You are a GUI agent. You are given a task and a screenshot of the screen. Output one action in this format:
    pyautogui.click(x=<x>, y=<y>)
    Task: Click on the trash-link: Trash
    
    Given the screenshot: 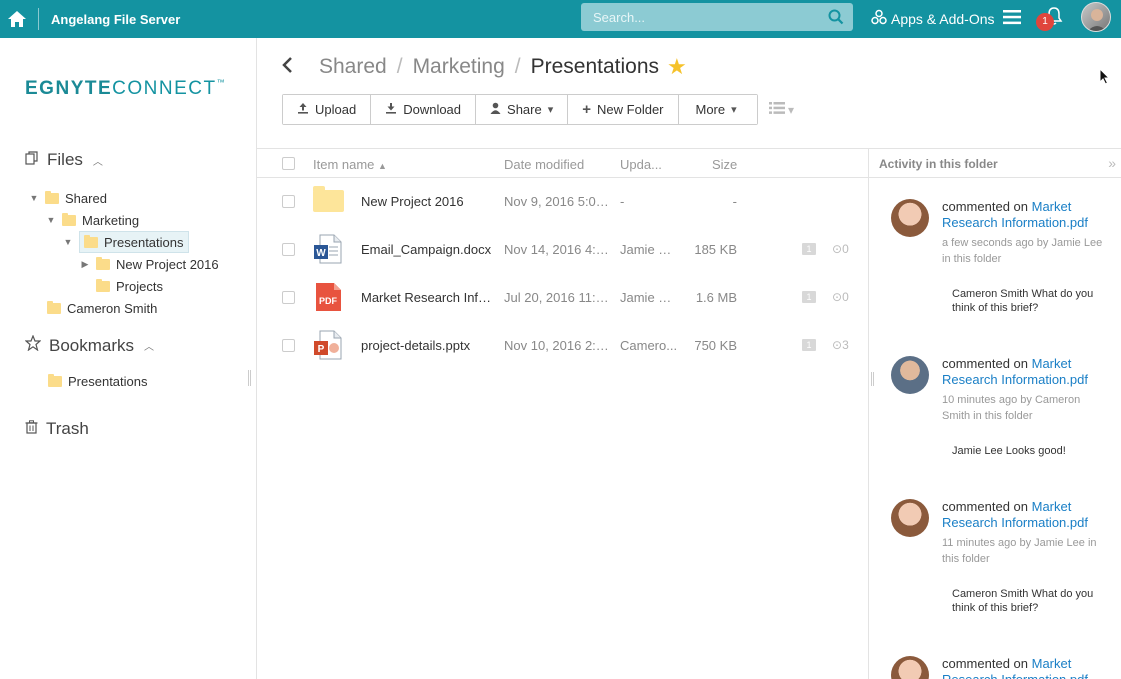 What is the action you would take?
    pyautogui.click(x=57, y=429)
    